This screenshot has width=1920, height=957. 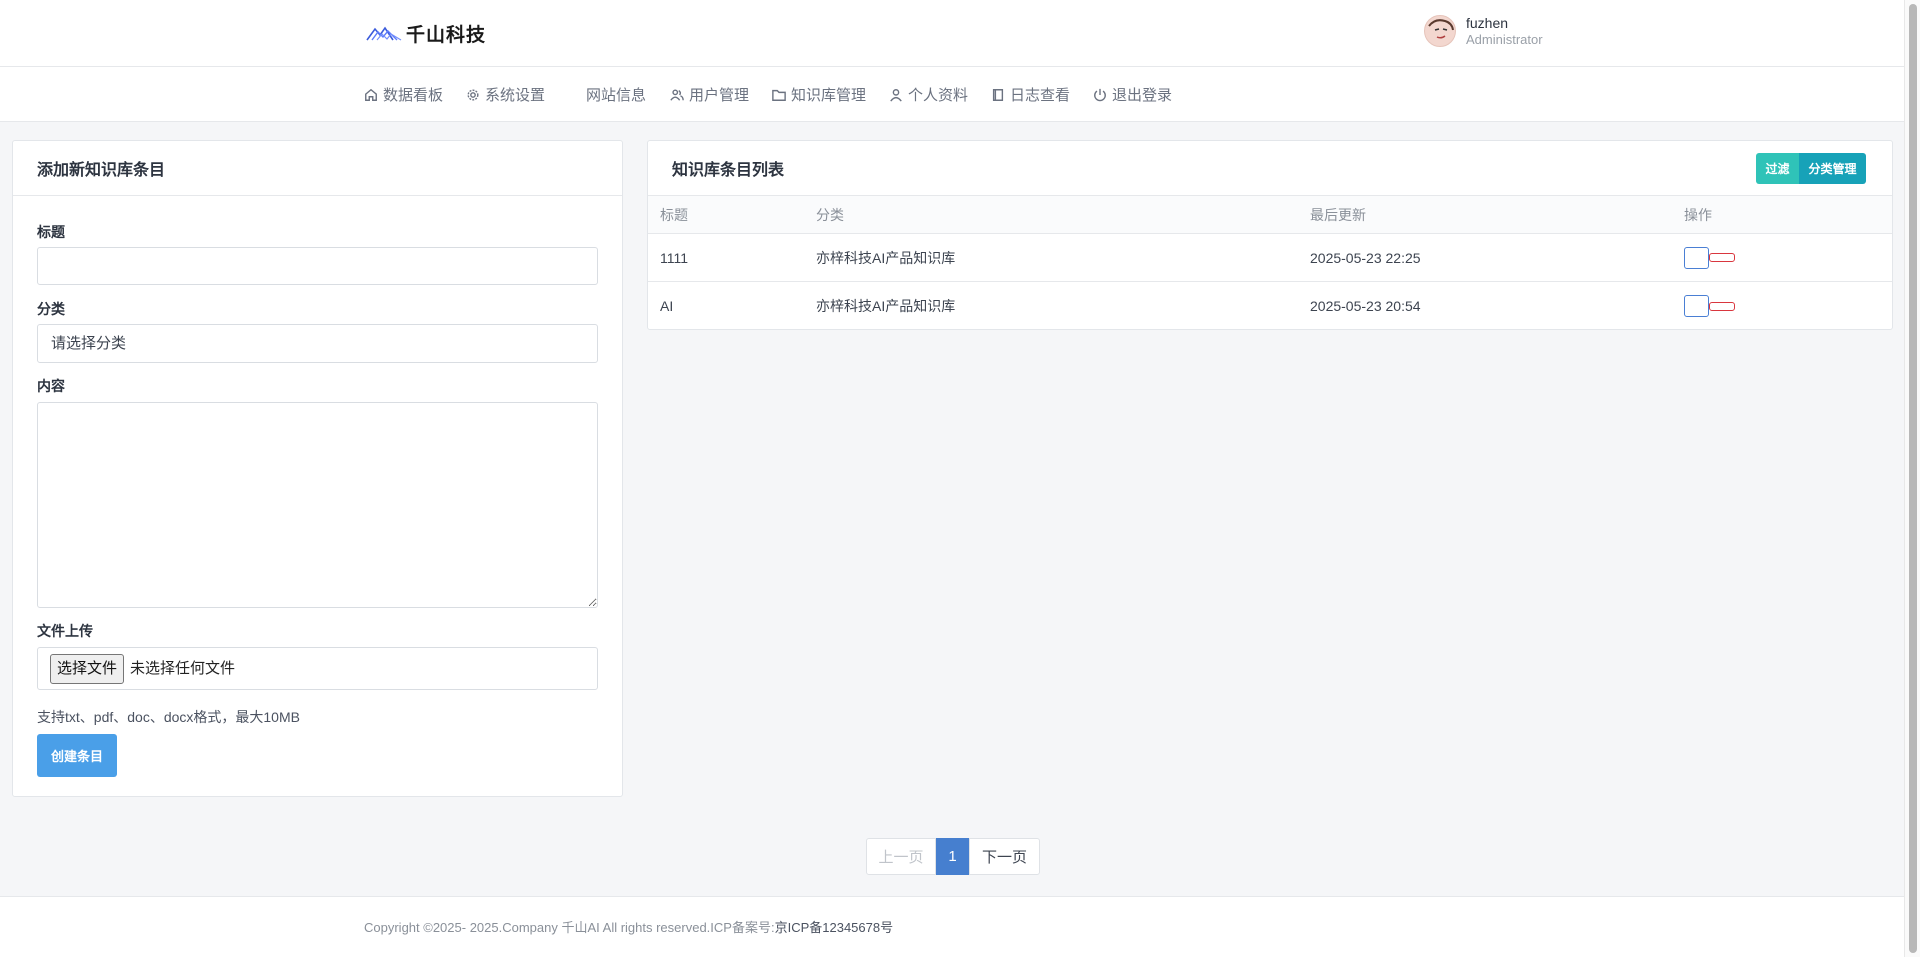 I want to click on card-title: 添加新知识库条目, so click(x=317, y=168).